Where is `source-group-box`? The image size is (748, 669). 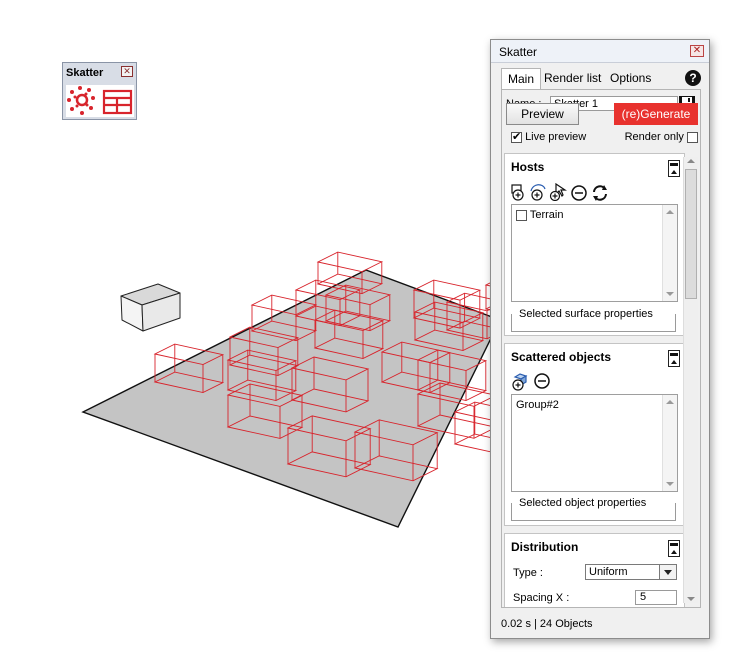
source-group-box is located at coordinates (150, 307).